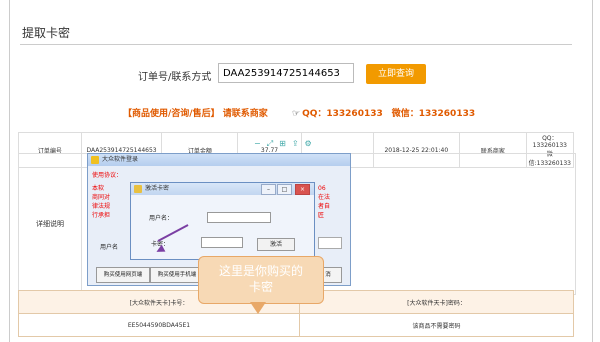 Image resolution: width=600 pixels, height=342 pixels. Describe the element at coordinates (273, 143) in the screenshot. I see `expand-icon: ⤢` at that location.